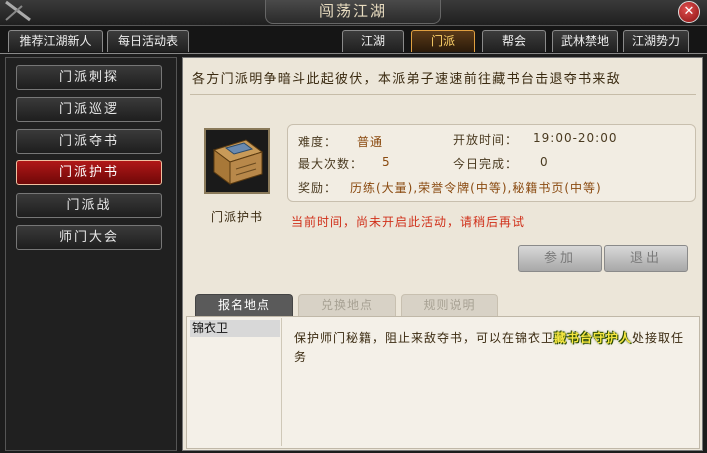 The width and height of the screenshot is (707, 453). I want to click on sidebar-item-master-meeting: 师门大会, so click(89, 237).